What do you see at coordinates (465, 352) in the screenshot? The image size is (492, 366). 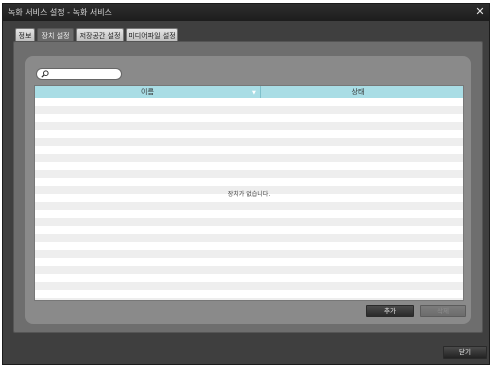 I see `close-button: 닫기` at bounding box center [465, 352].